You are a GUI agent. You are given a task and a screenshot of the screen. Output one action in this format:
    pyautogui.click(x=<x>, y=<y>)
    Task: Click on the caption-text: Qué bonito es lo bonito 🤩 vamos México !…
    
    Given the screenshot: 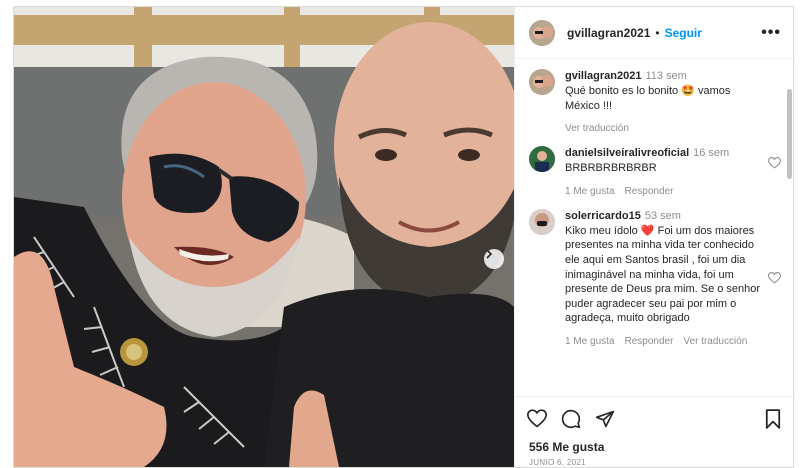 What is the action you would take?
    pyautogui.click(x=648, y=98)
    